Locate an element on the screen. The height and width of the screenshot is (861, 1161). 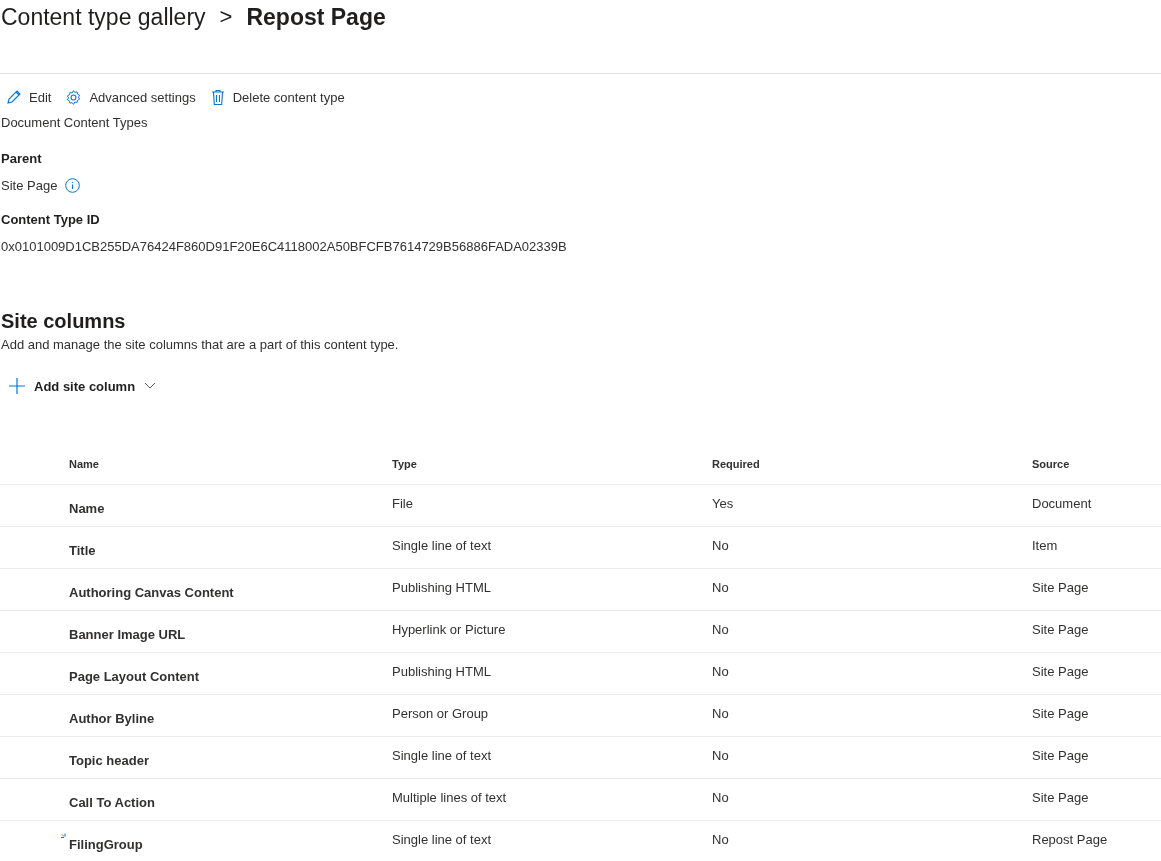
trash-icon is located at coordinates (217, 97).